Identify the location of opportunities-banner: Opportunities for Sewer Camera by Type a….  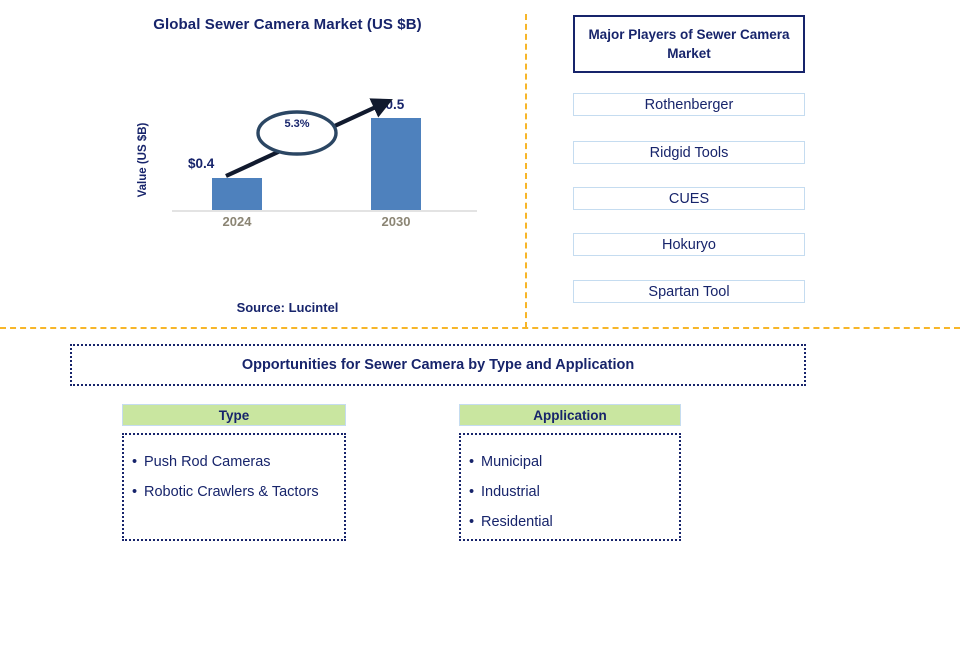
(438, 365).